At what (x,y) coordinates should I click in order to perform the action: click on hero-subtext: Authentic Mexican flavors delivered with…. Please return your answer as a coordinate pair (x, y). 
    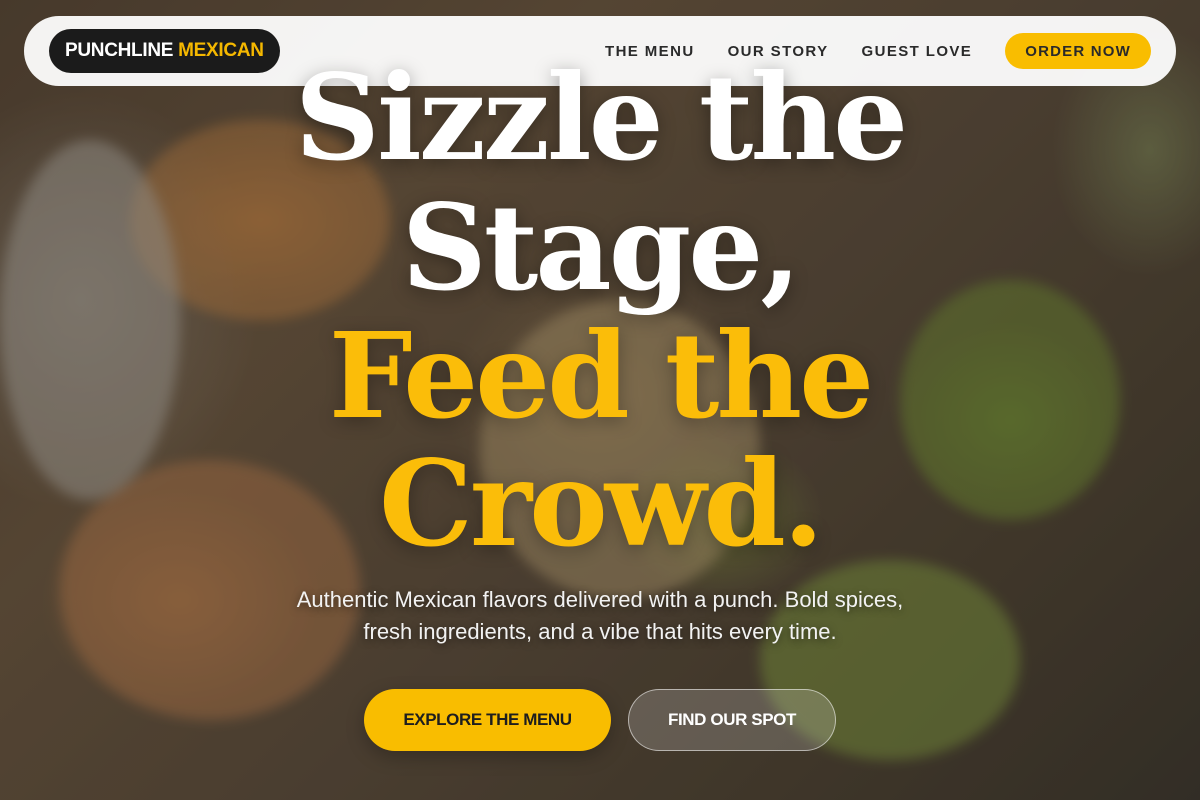
    Looking at the image, I should click on (600, 615).